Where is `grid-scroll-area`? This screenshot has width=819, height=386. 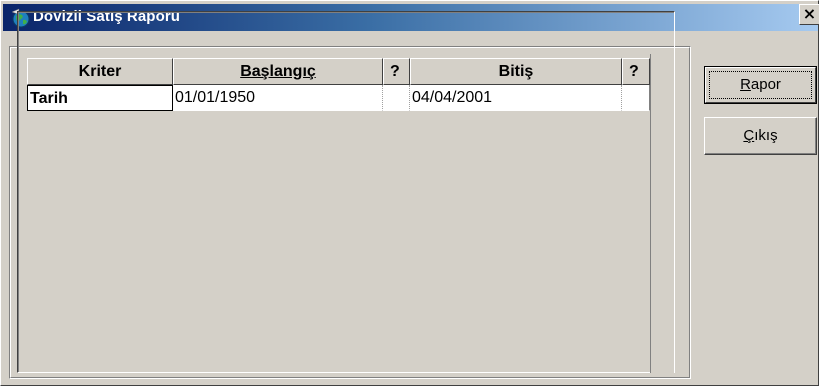 grid-scroll-area is located at coordinates (662, 213).